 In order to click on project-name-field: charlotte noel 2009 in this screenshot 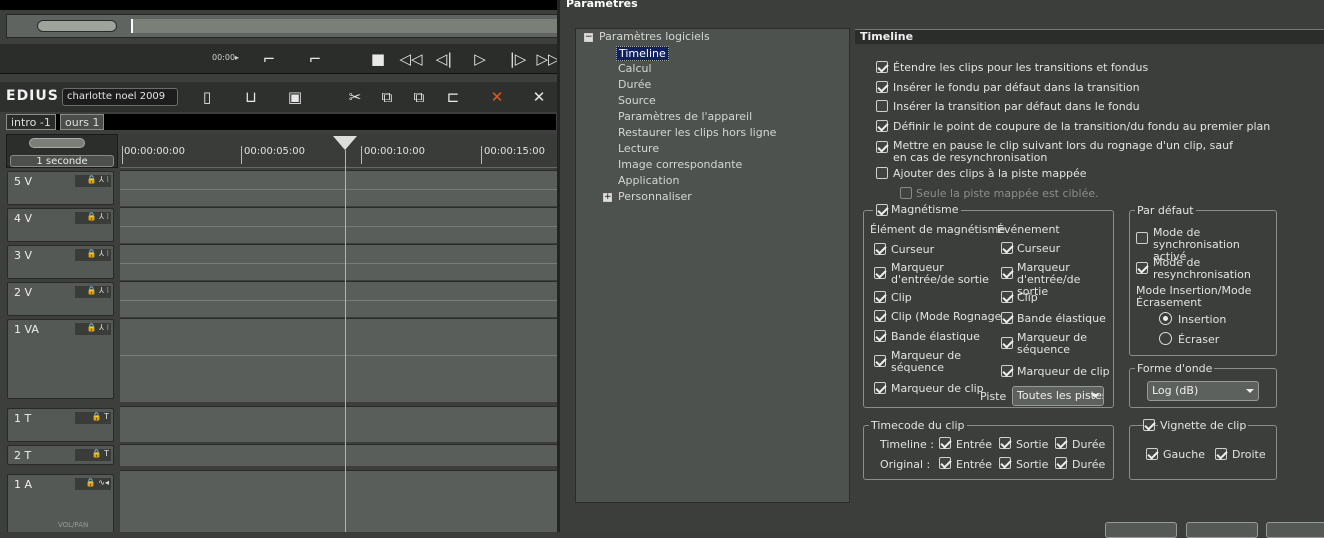, I will do `click(120, 97)`.